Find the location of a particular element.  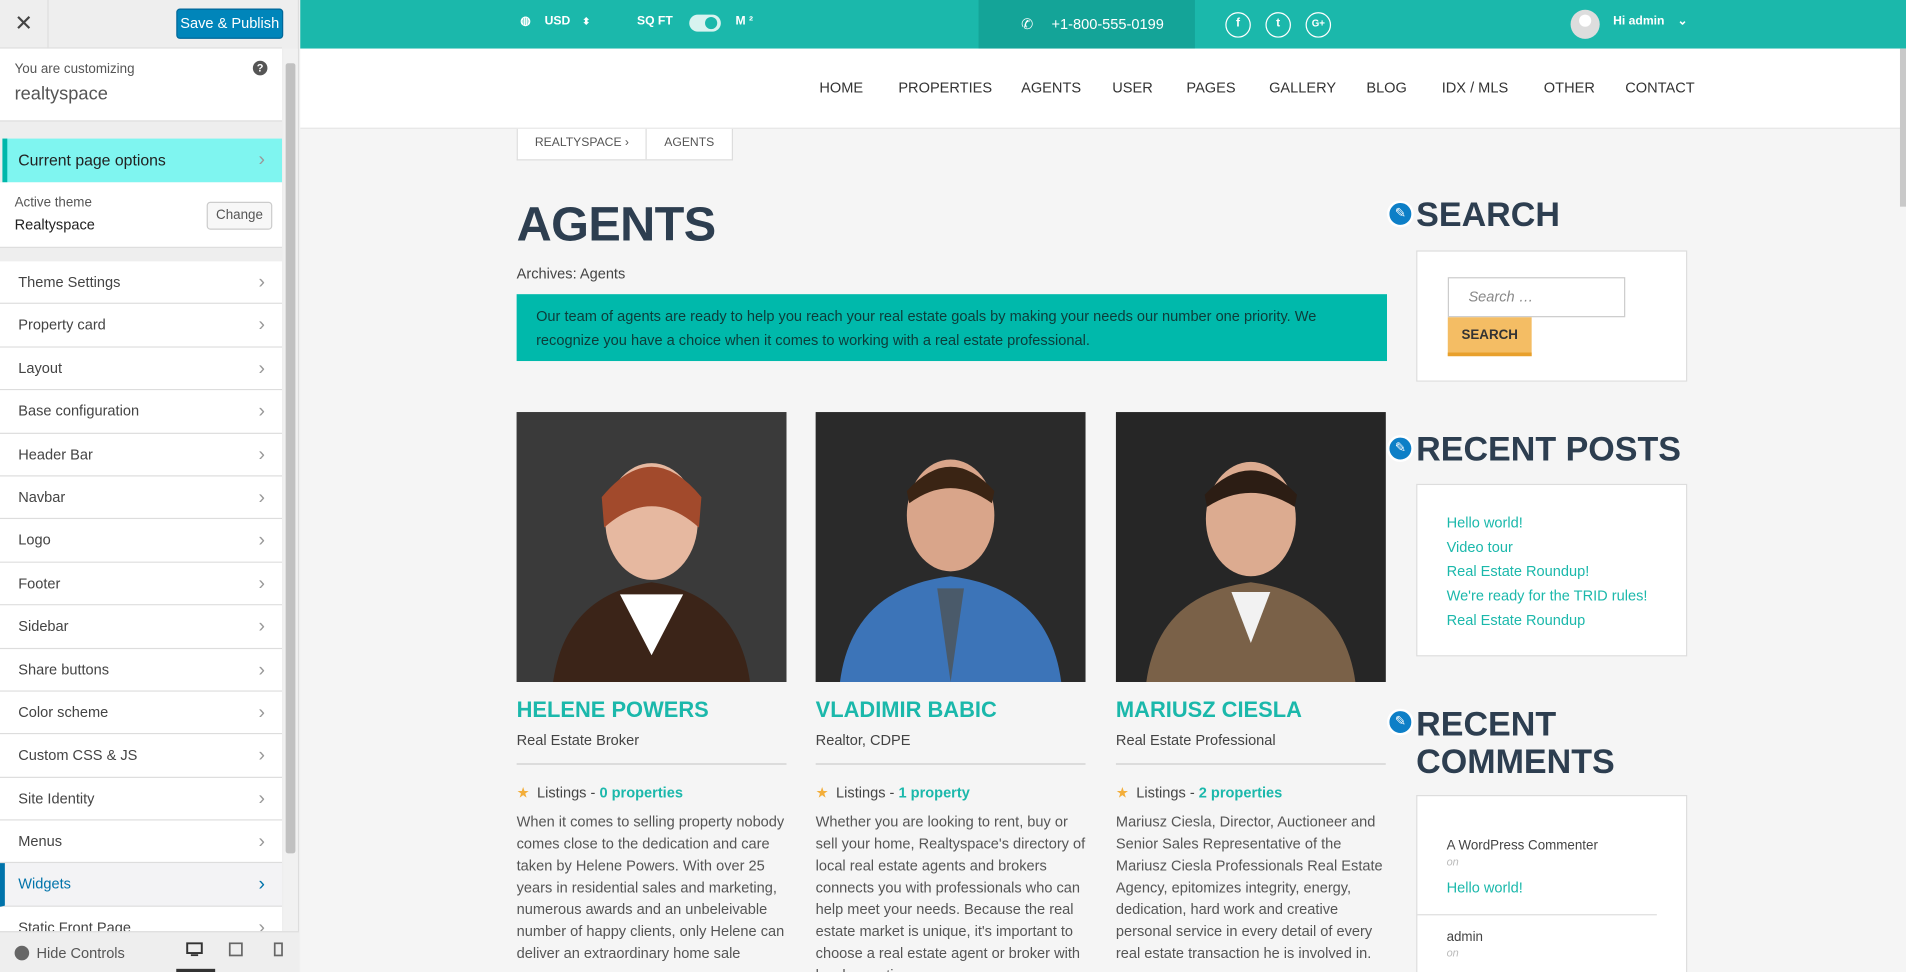

nav-item: OTHER is located at coordinates (1569, 87).